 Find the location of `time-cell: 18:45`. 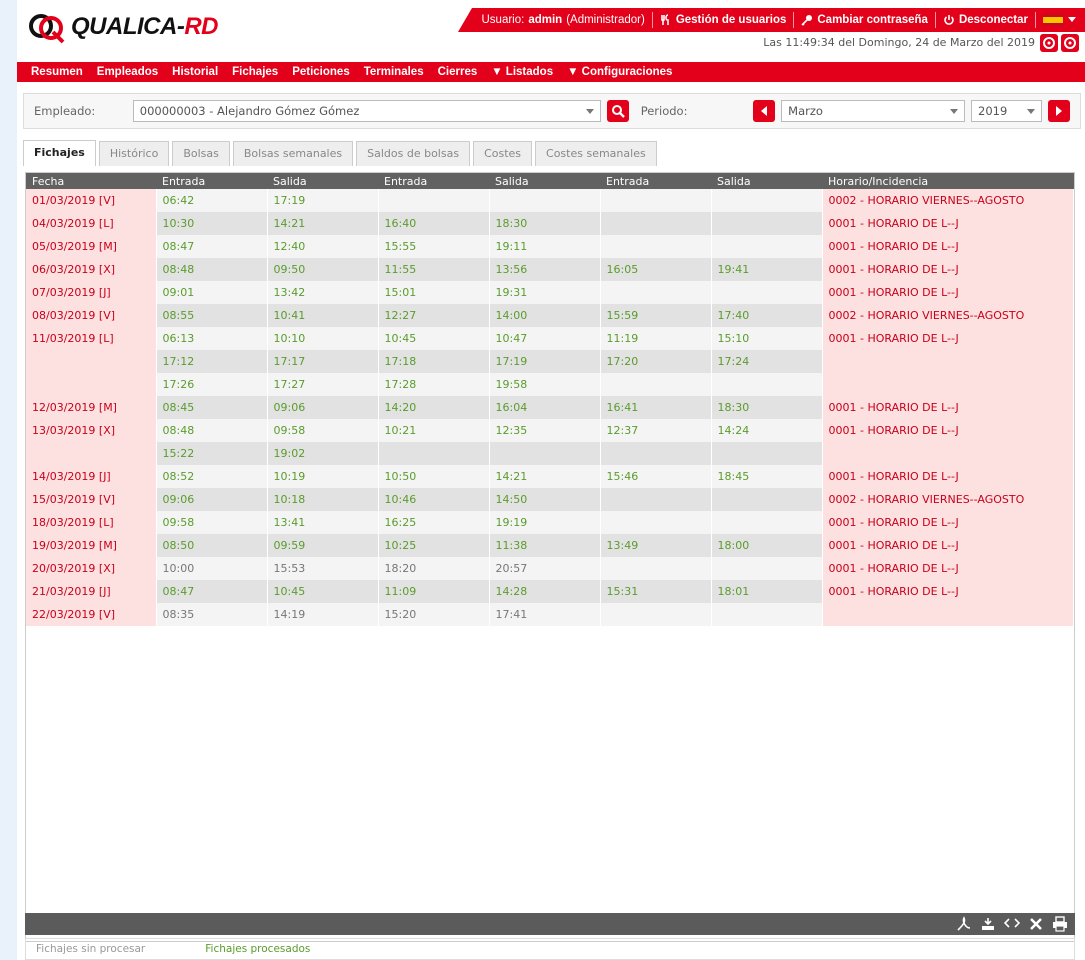

time-cell: 18:45 is located at coordinates (767, 476).